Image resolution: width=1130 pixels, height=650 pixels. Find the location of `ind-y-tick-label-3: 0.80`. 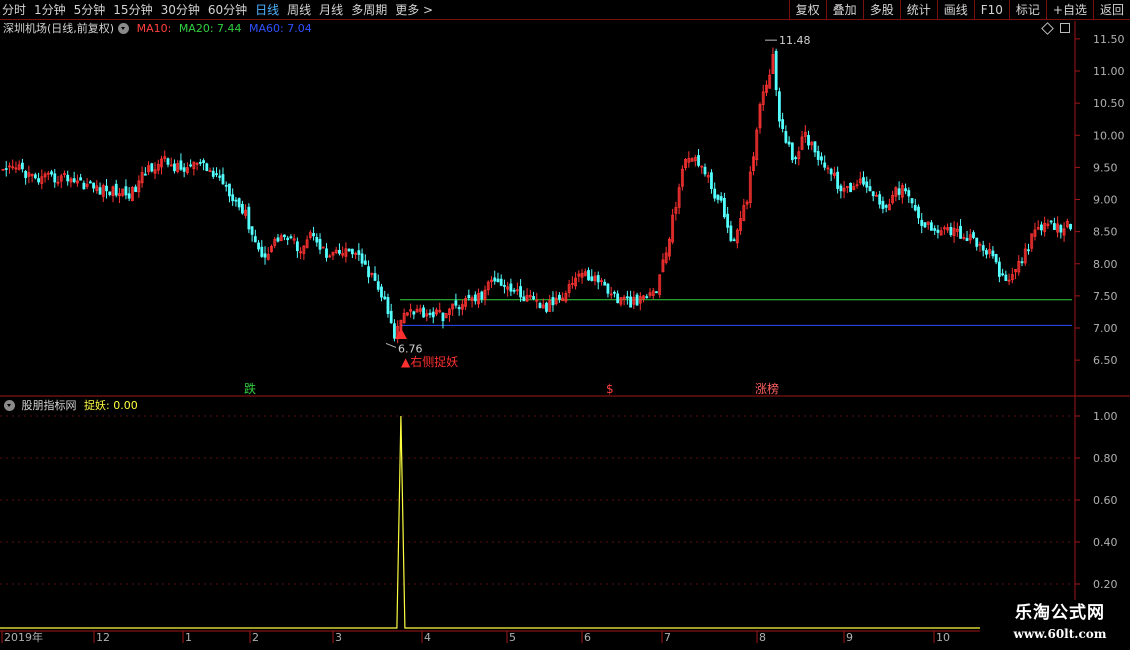

ind-y-tick-label-3: 0.80 is located at coordinates (1105, 458).